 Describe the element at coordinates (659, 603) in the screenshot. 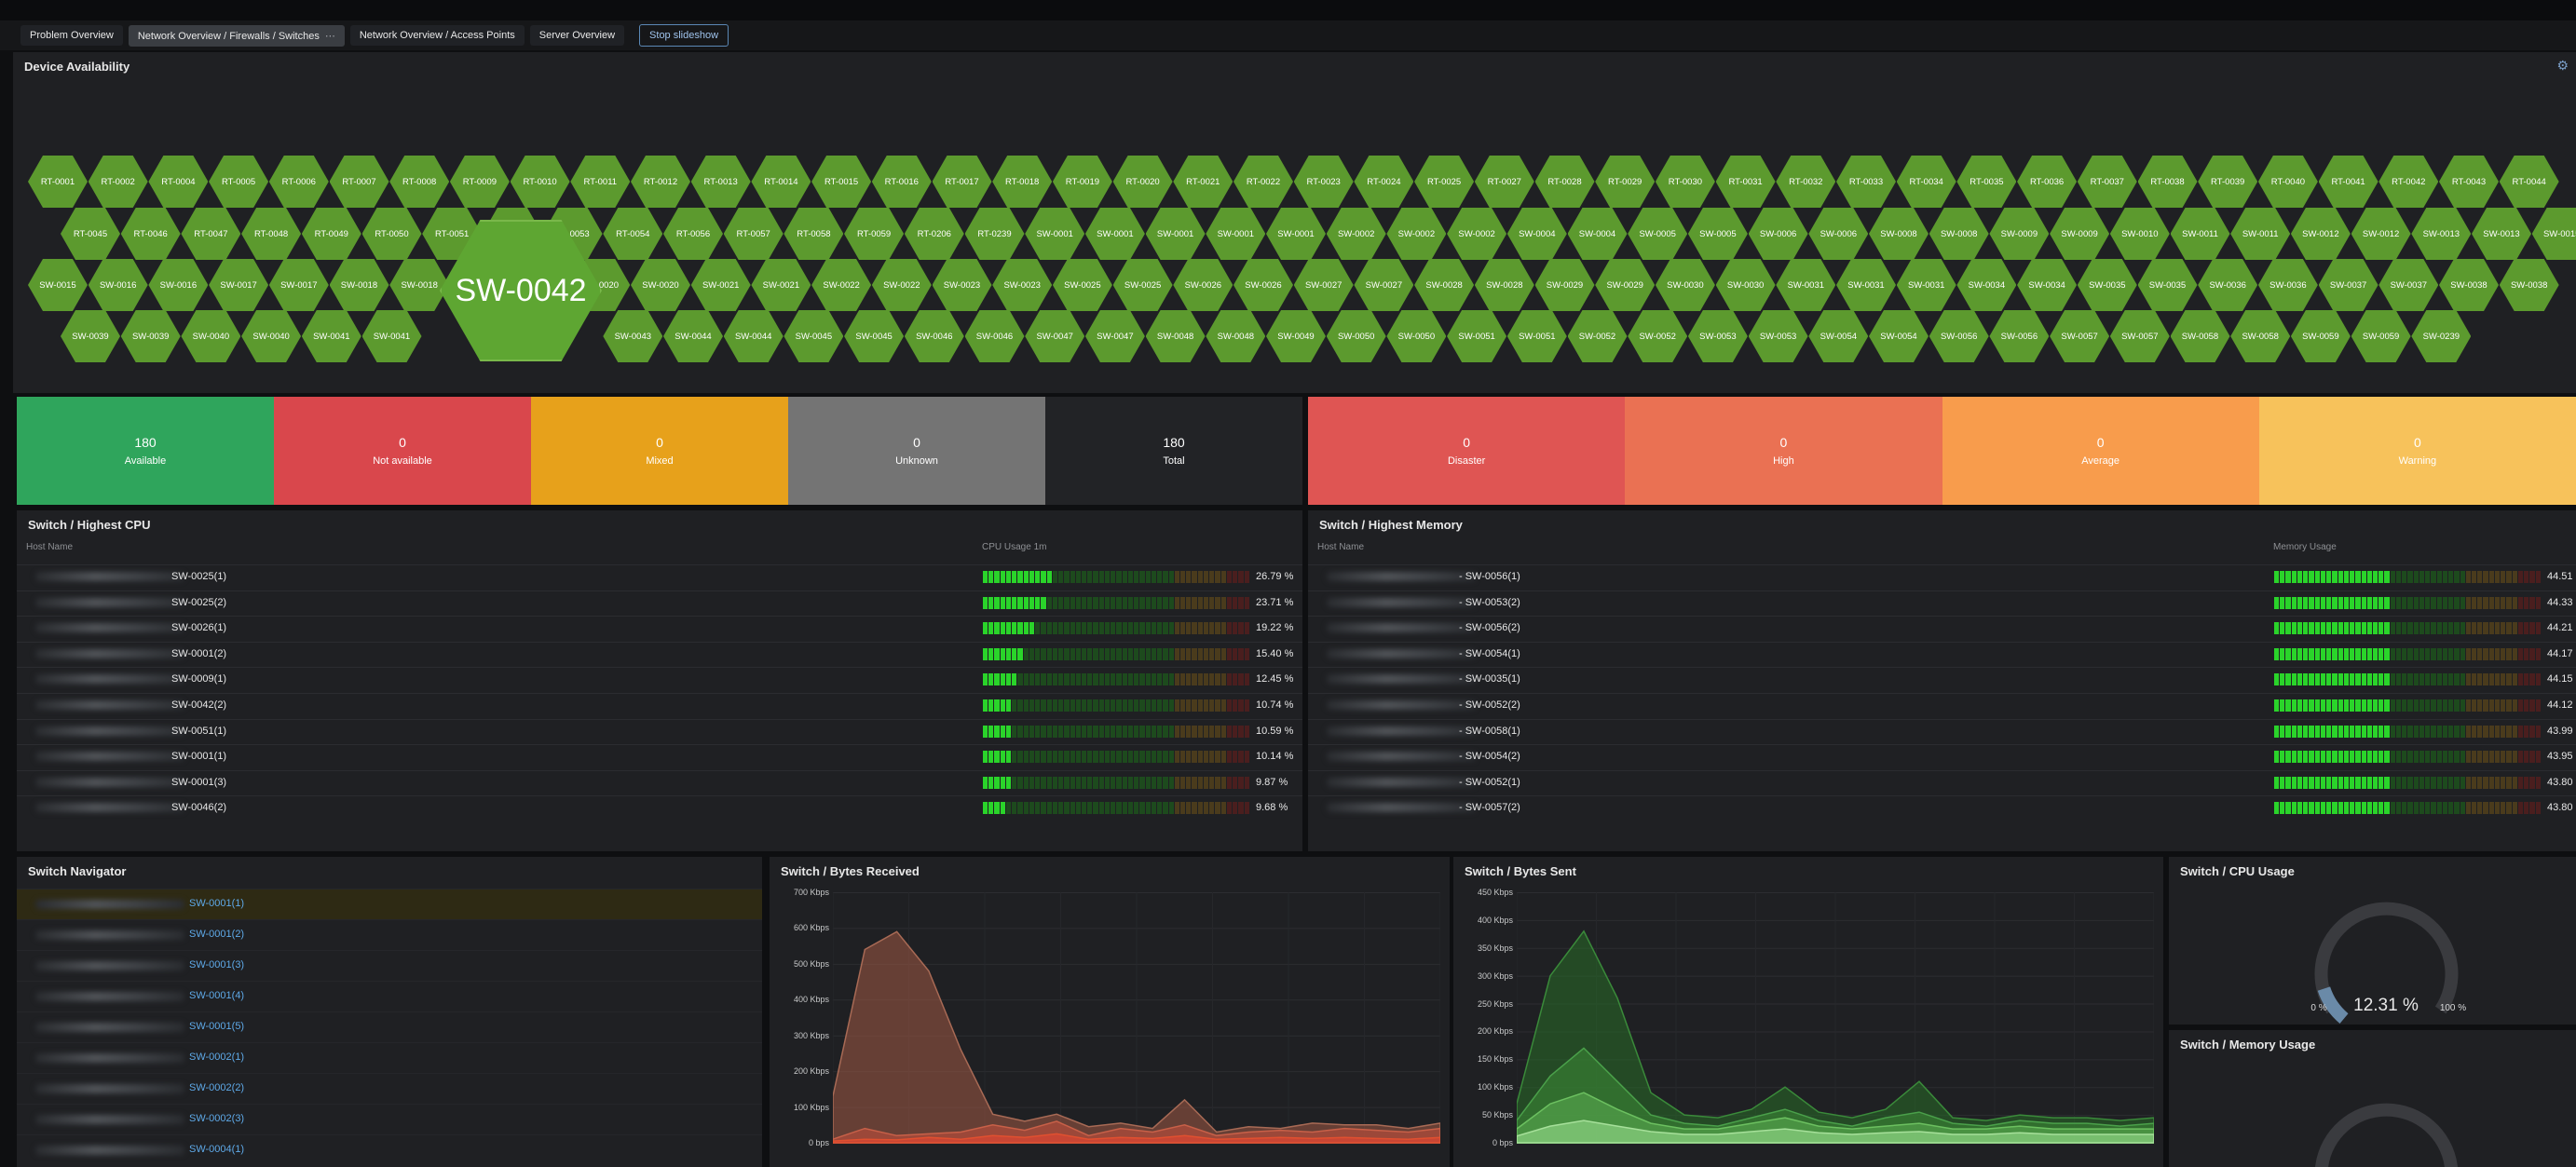

I see `table-row: SW-0025(2) 23.71 %` at that location.